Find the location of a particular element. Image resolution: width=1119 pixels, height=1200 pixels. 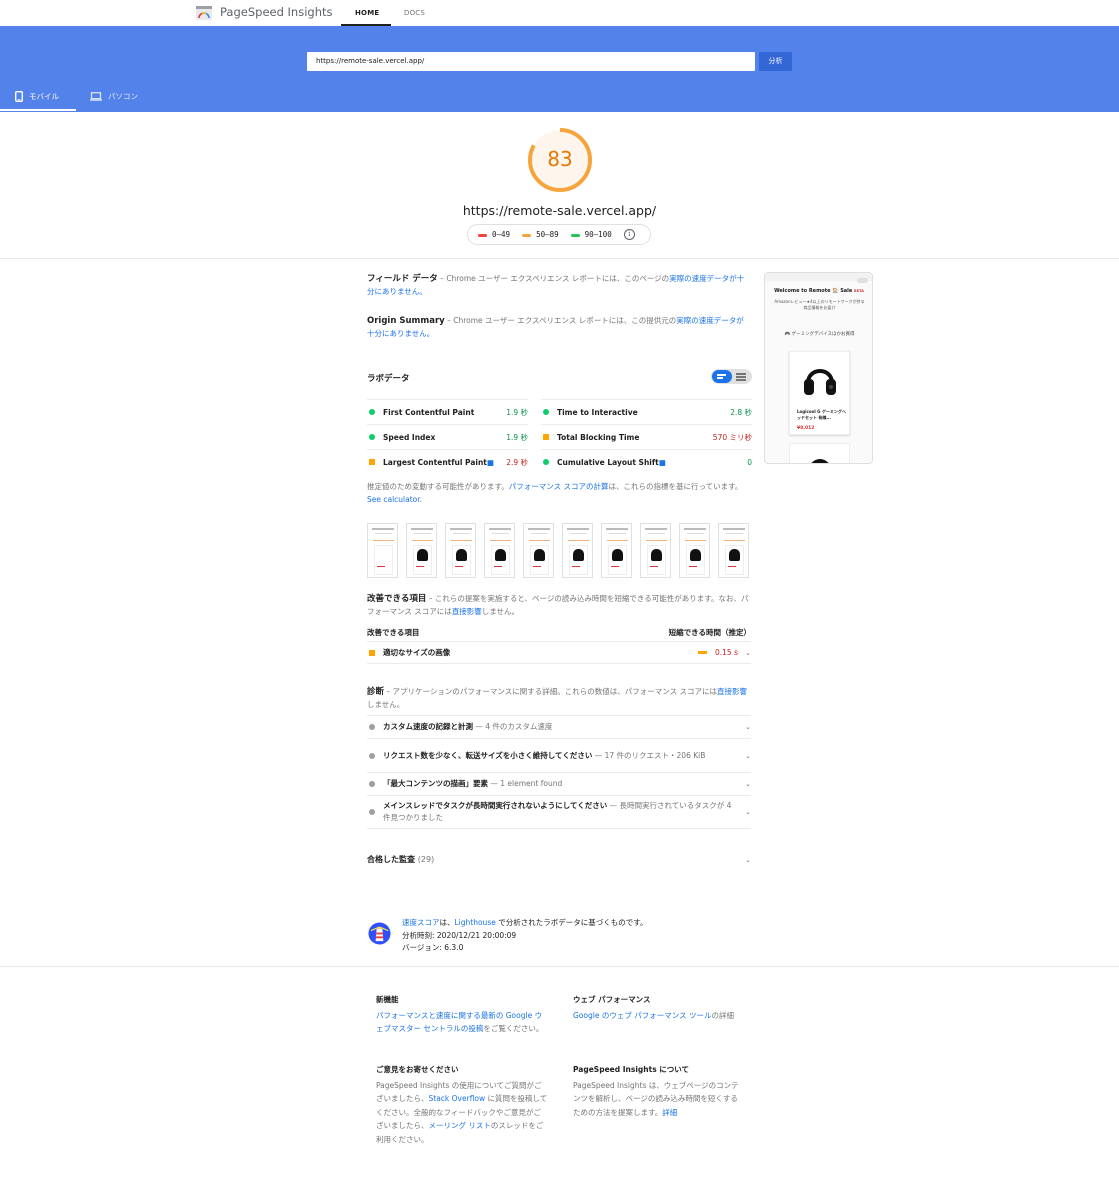

calculator-link: See calculator. is located at coordinates (394, 499).